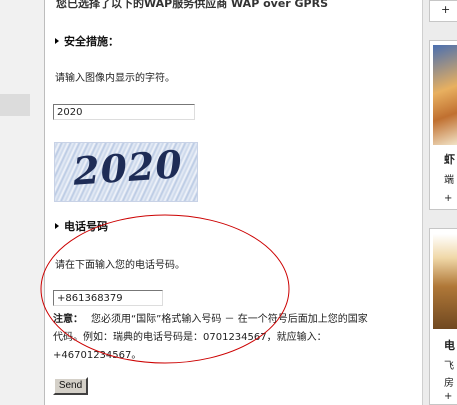 Image resolution: width=457 pixels, height=405 pixels. Describe the element at coordinates (86, 226) in the screenshot. I see `phone-section-title: 电话号码` at that location.